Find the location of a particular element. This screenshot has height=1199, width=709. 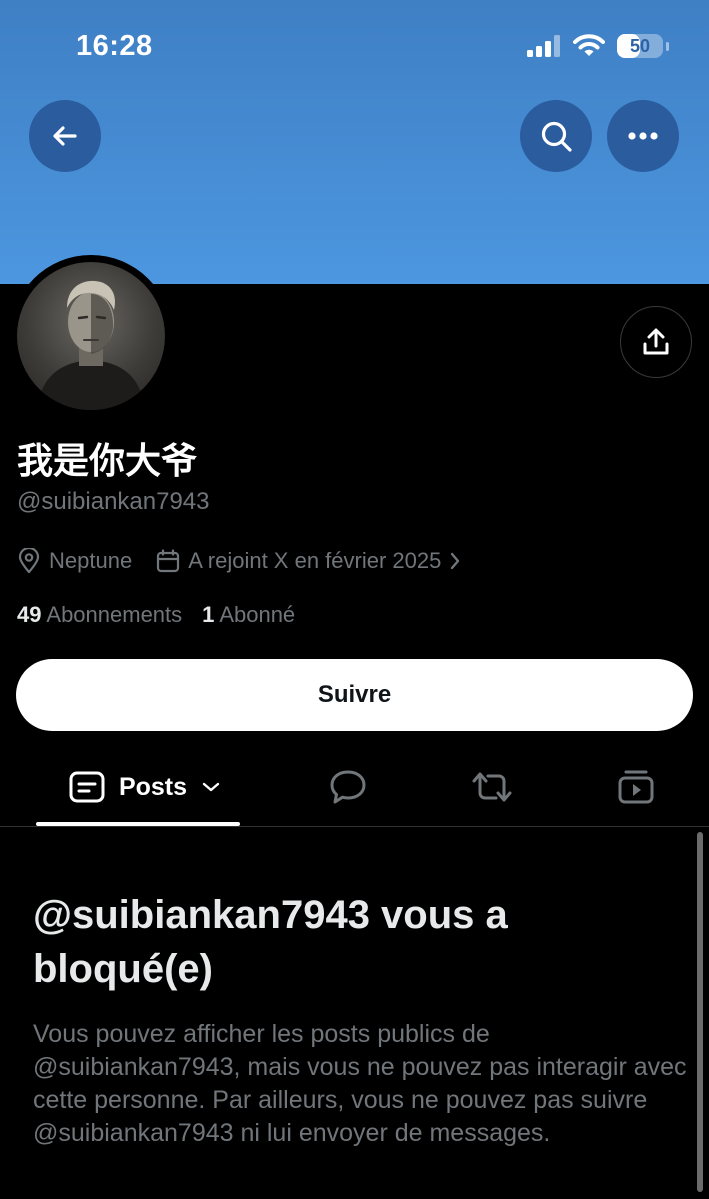

search-button is located at coordinates (556, 136).